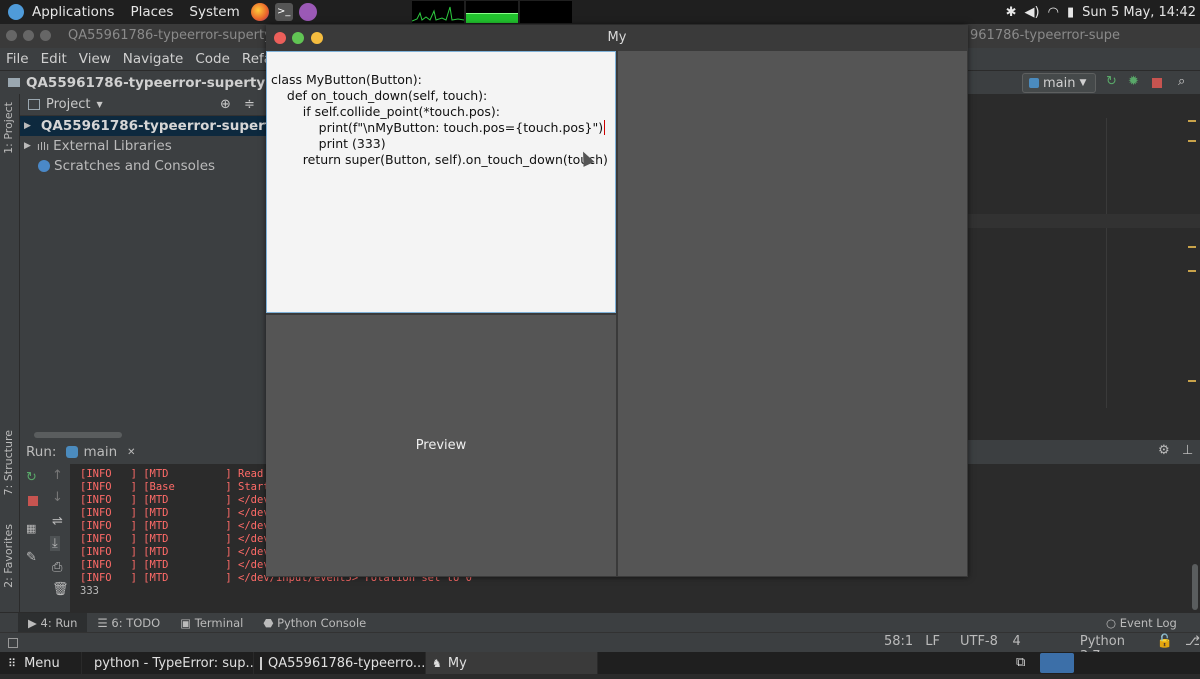 The height and width of the screenshot is (679, 1200). I want to click on memory-monitor-graph, so click(491, 12).